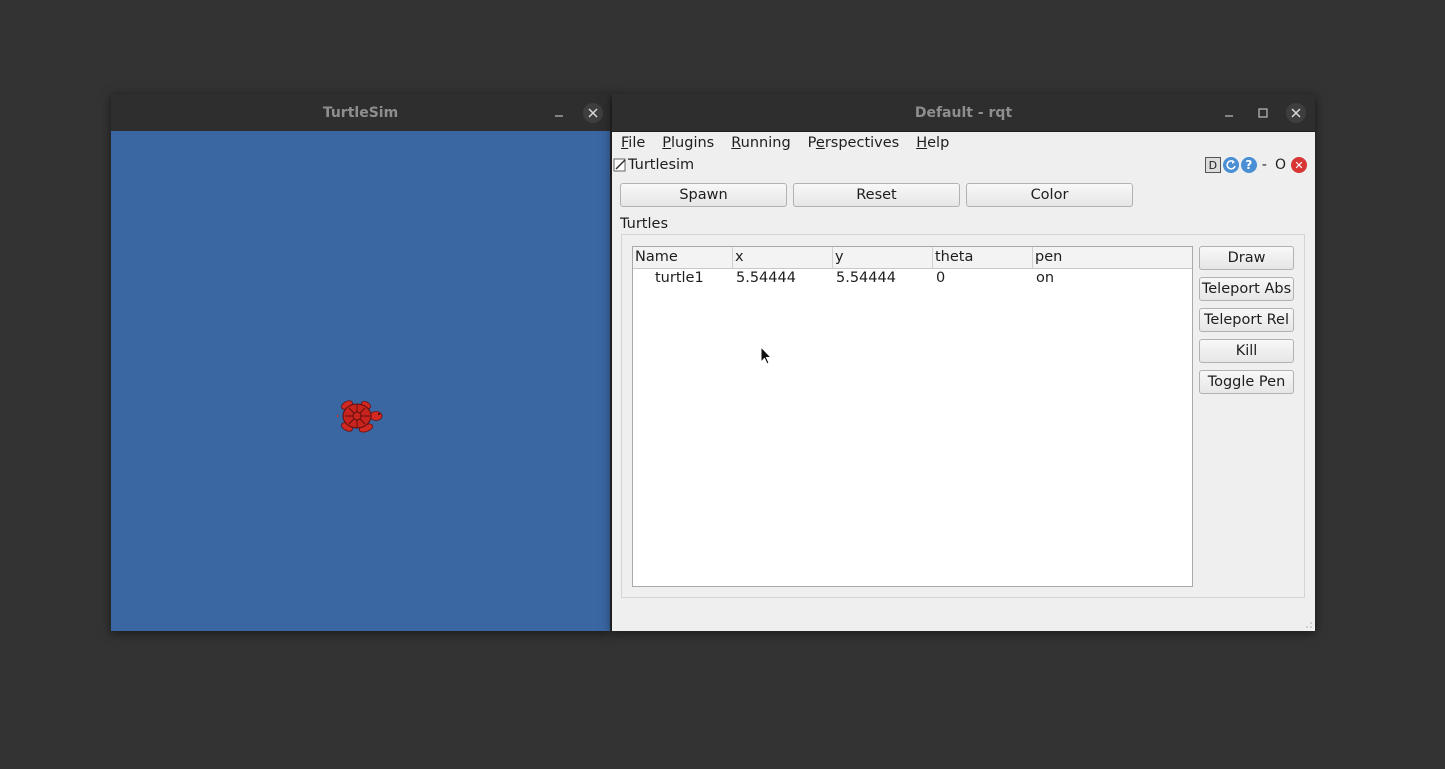 This screenshot has height=769, width=1445. I want to click on rqt-titlebar: Default - rqt, so click(963, 113).